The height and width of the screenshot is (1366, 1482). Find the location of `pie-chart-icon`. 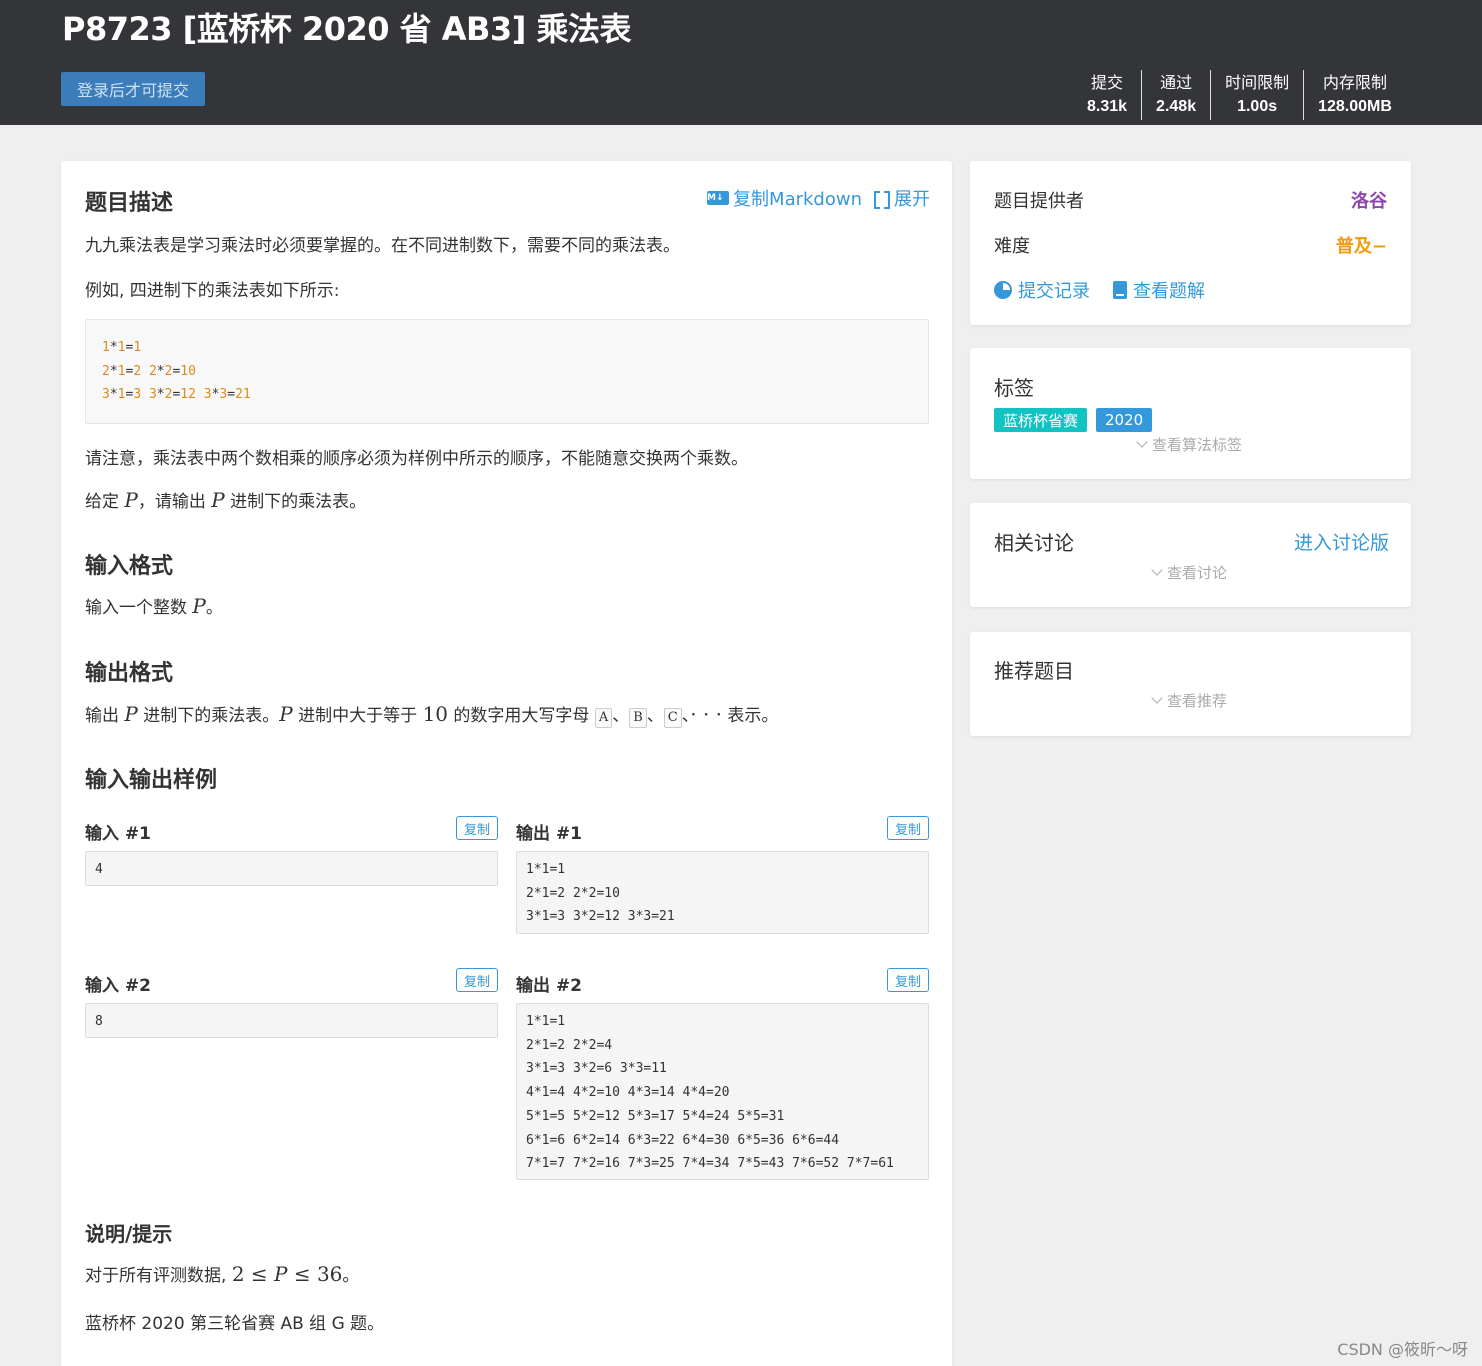

pie-chart-icon is located at coordinates (1003, 290).